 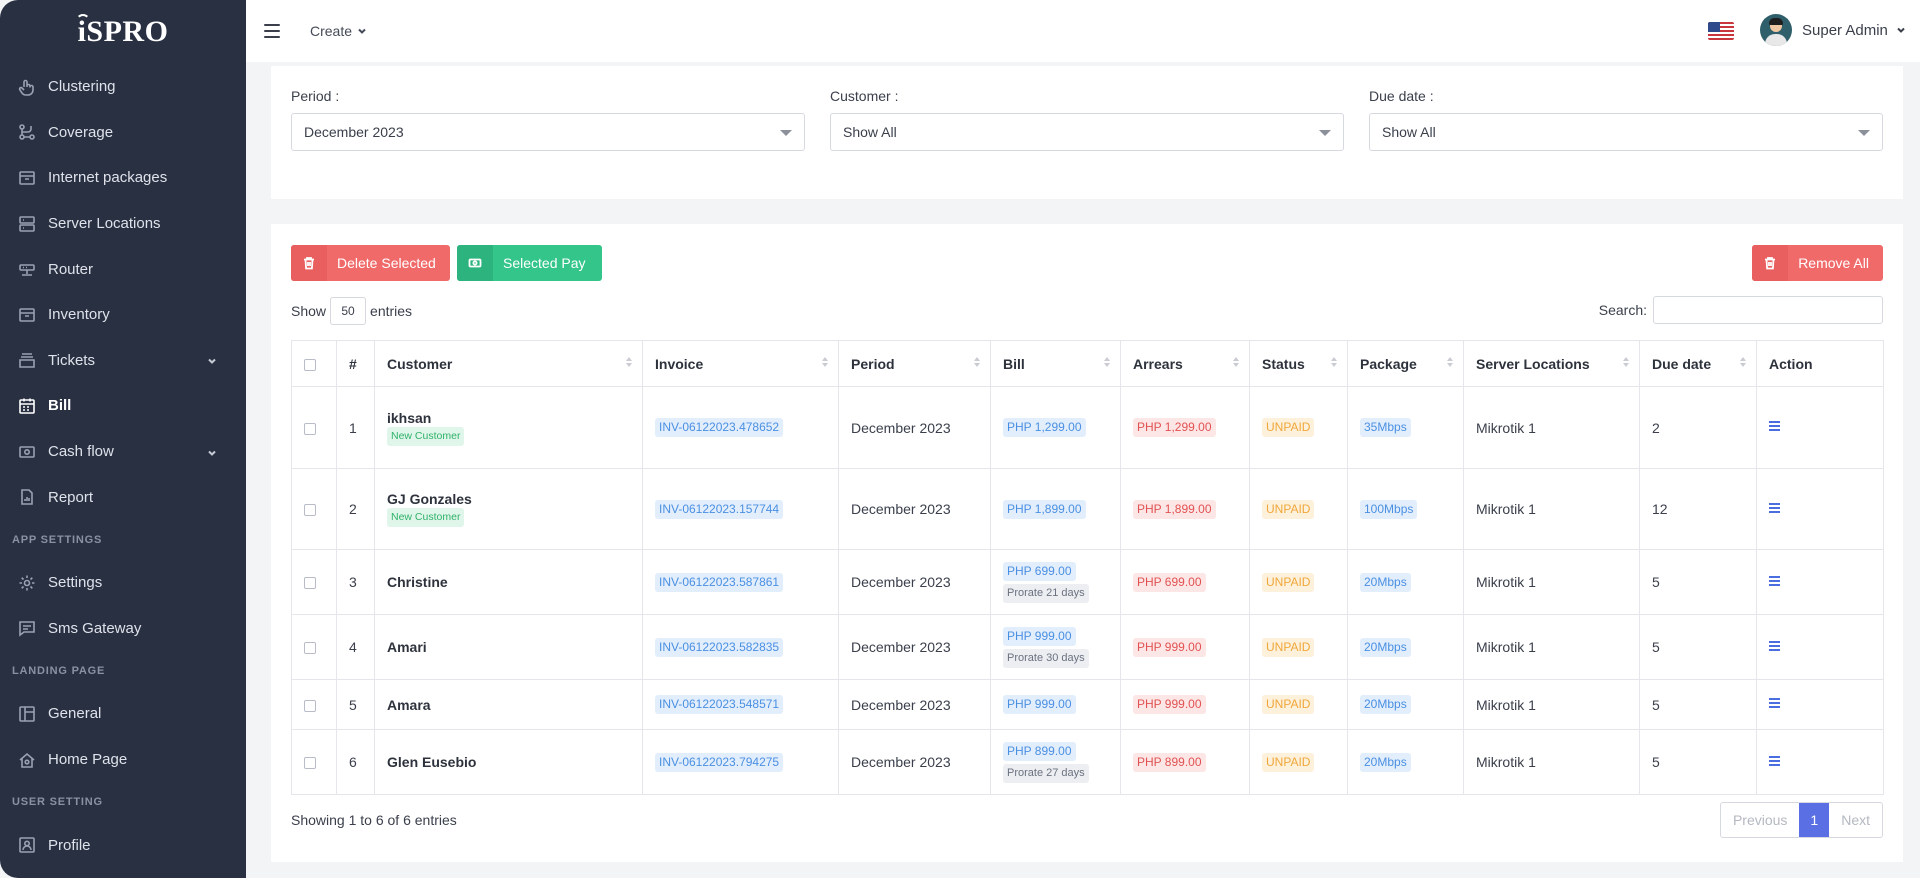 I want to click on col-header-due-date: Due date, so click(x=1698, y=363).